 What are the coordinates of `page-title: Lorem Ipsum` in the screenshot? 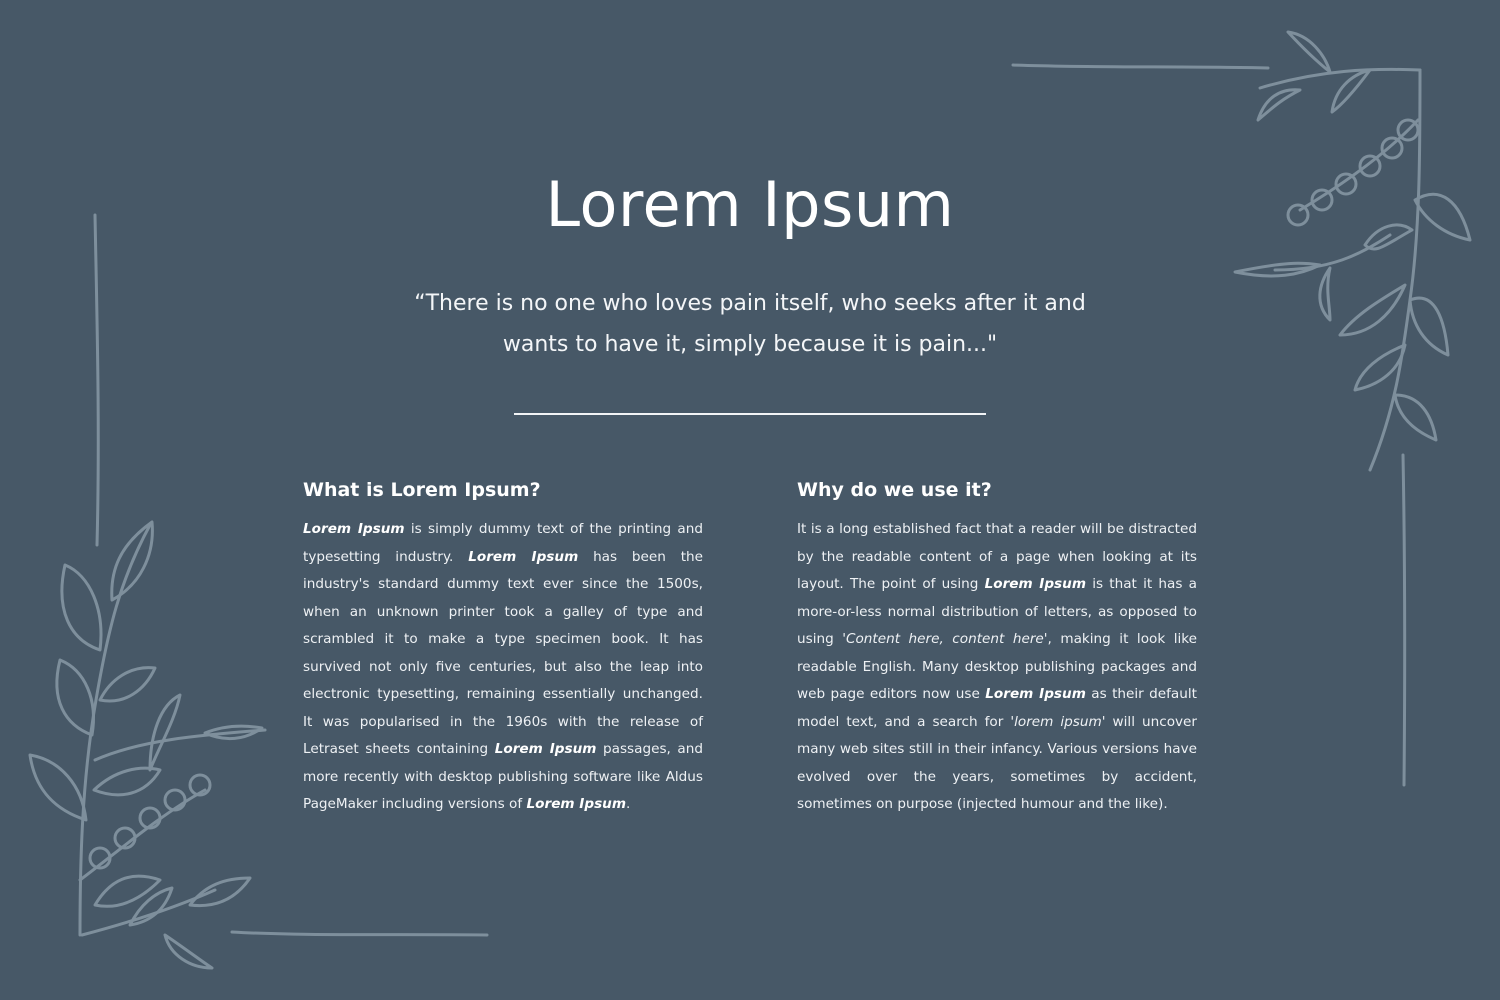 It's located at (750, 204).